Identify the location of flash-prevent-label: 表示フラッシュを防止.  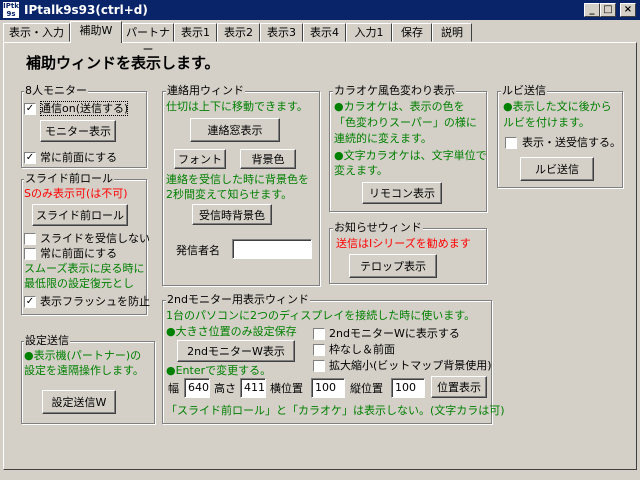
(95, 301).